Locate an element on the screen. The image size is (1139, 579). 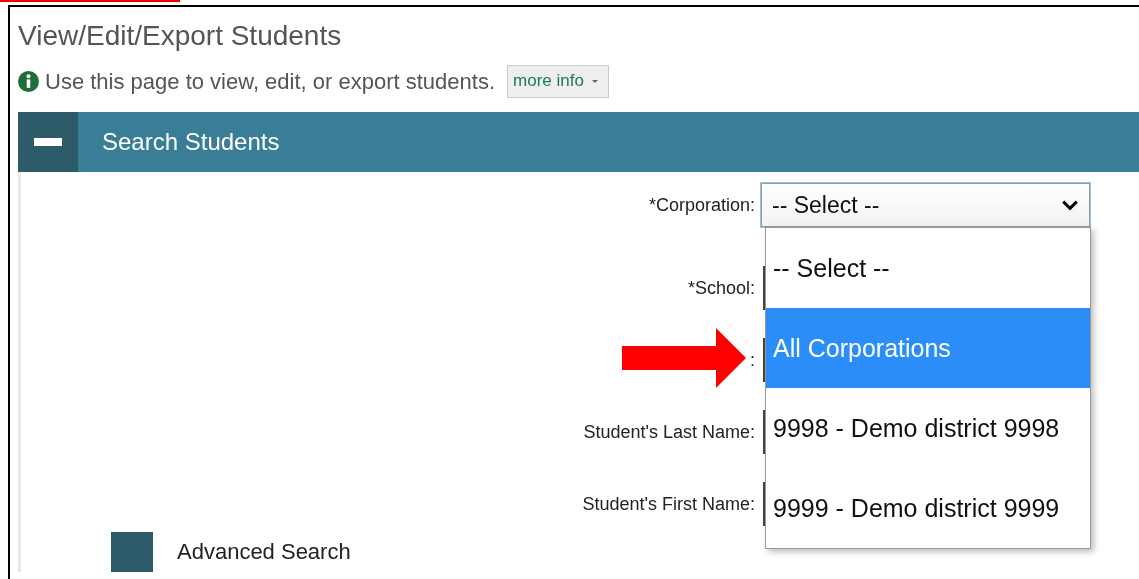
advanced-search-label: Advanced Search is located at coordinates (264, 552).